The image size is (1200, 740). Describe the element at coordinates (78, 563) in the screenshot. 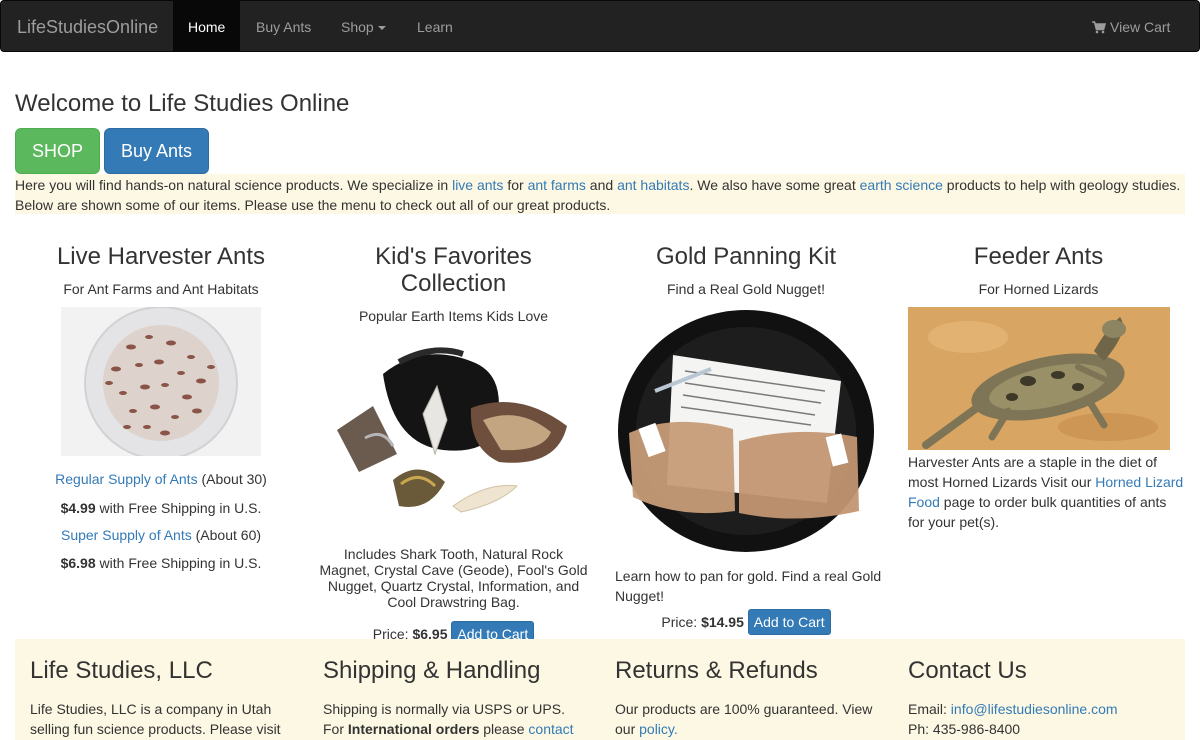

I see `super-price: $6.98` at that location.